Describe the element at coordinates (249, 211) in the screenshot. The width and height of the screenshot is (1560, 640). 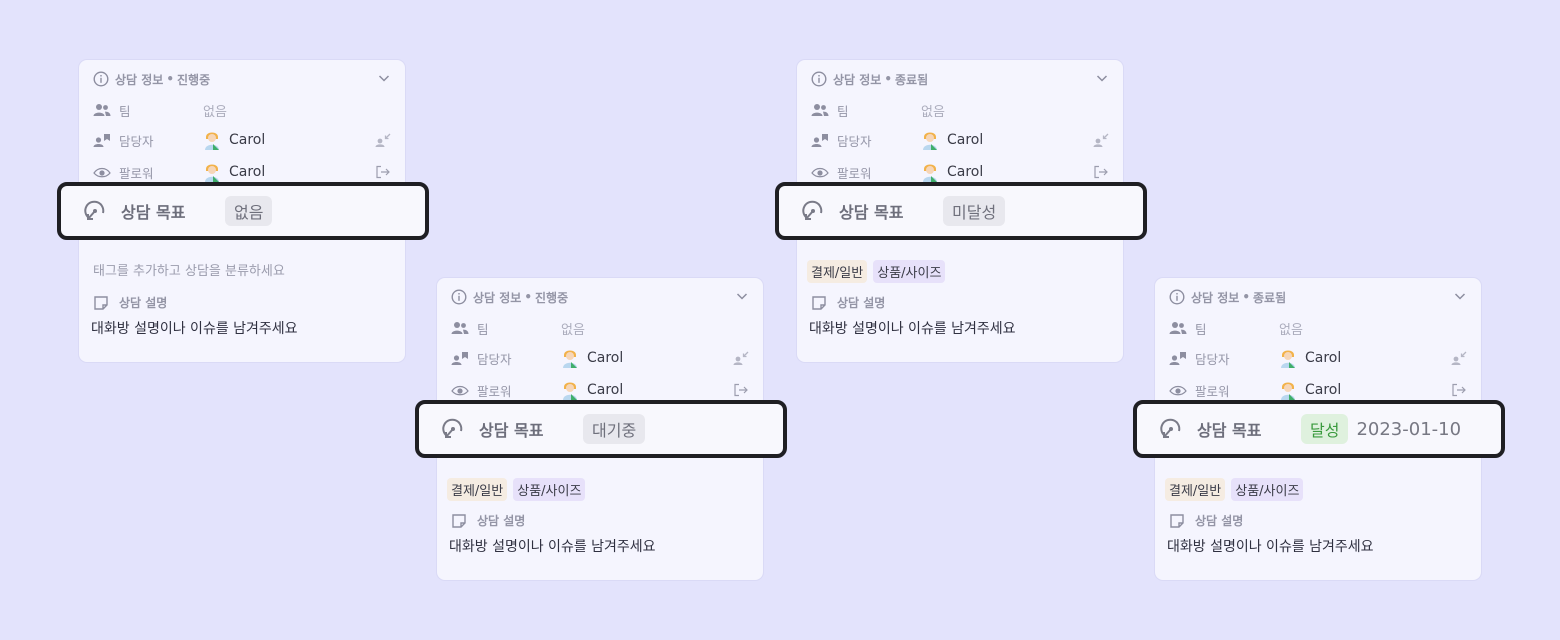
I see `goal-status-badge: 없음` at that location.